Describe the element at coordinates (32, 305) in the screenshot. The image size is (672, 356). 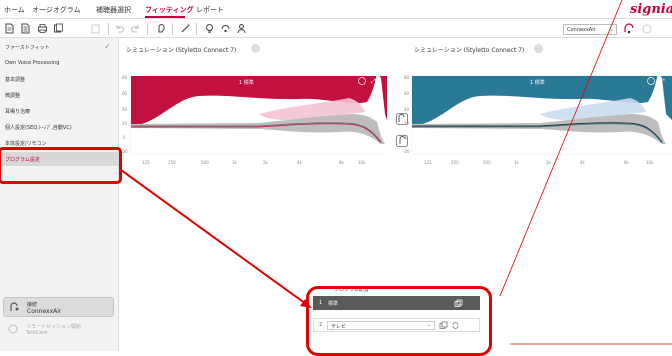
I see `connect-label: 接続` at that location.